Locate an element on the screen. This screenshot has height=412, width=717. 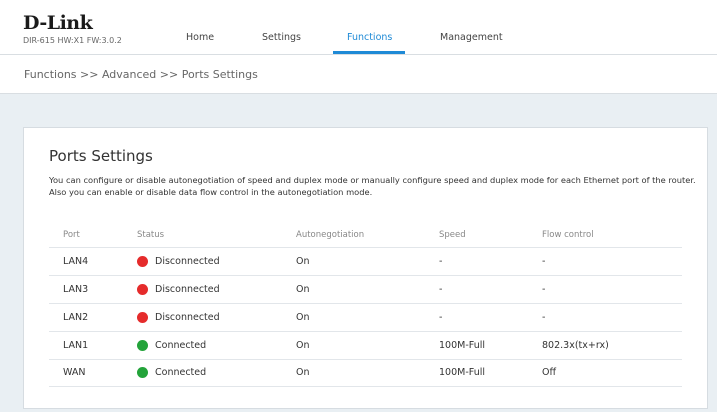
column-header-flow-control: Flow control is located at coordinates (568, 235).